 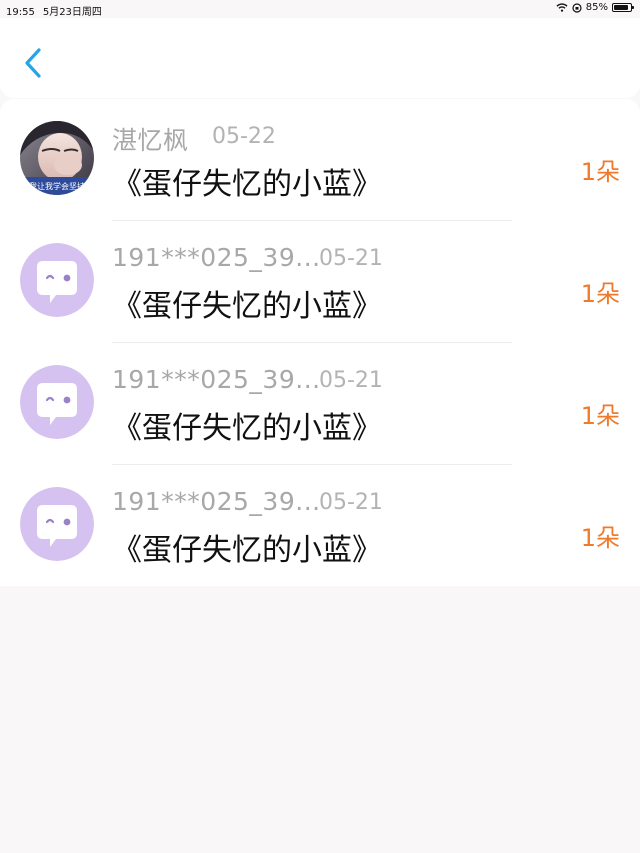 I want to click on battery-level-fill, so click(x=621, y=7).